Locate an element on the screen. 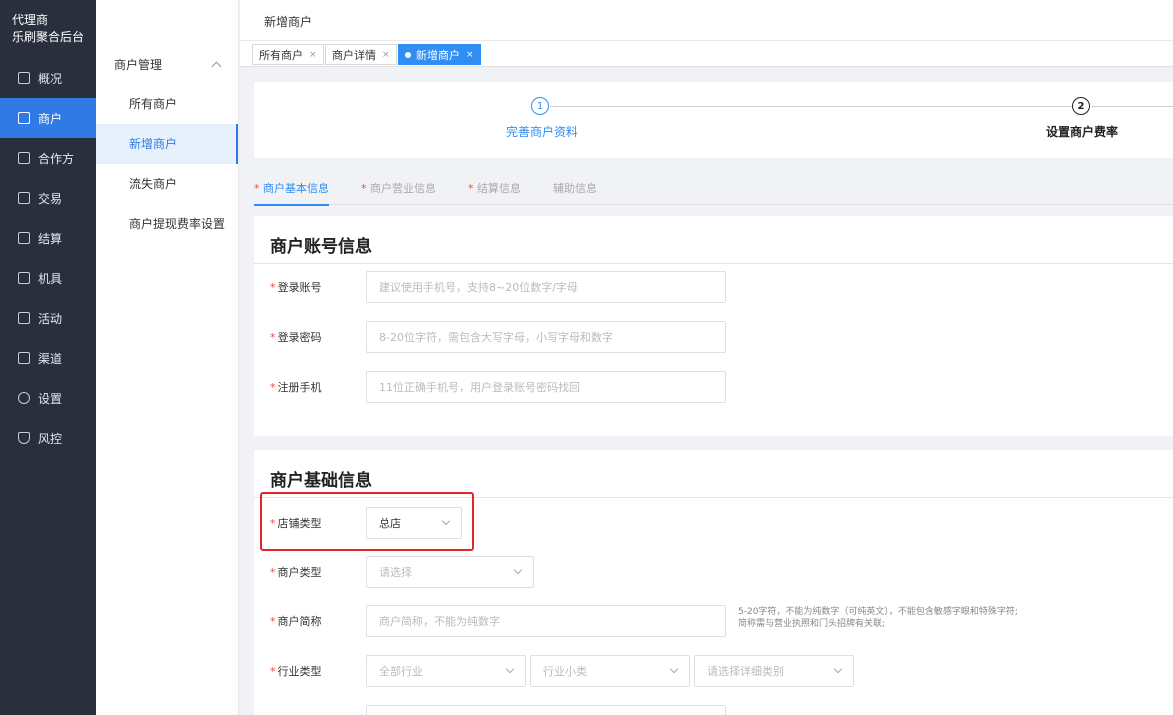 The image size is (1173, 715). select-placeholder: 请选择详细类别 is located at coordinates (745, 671).